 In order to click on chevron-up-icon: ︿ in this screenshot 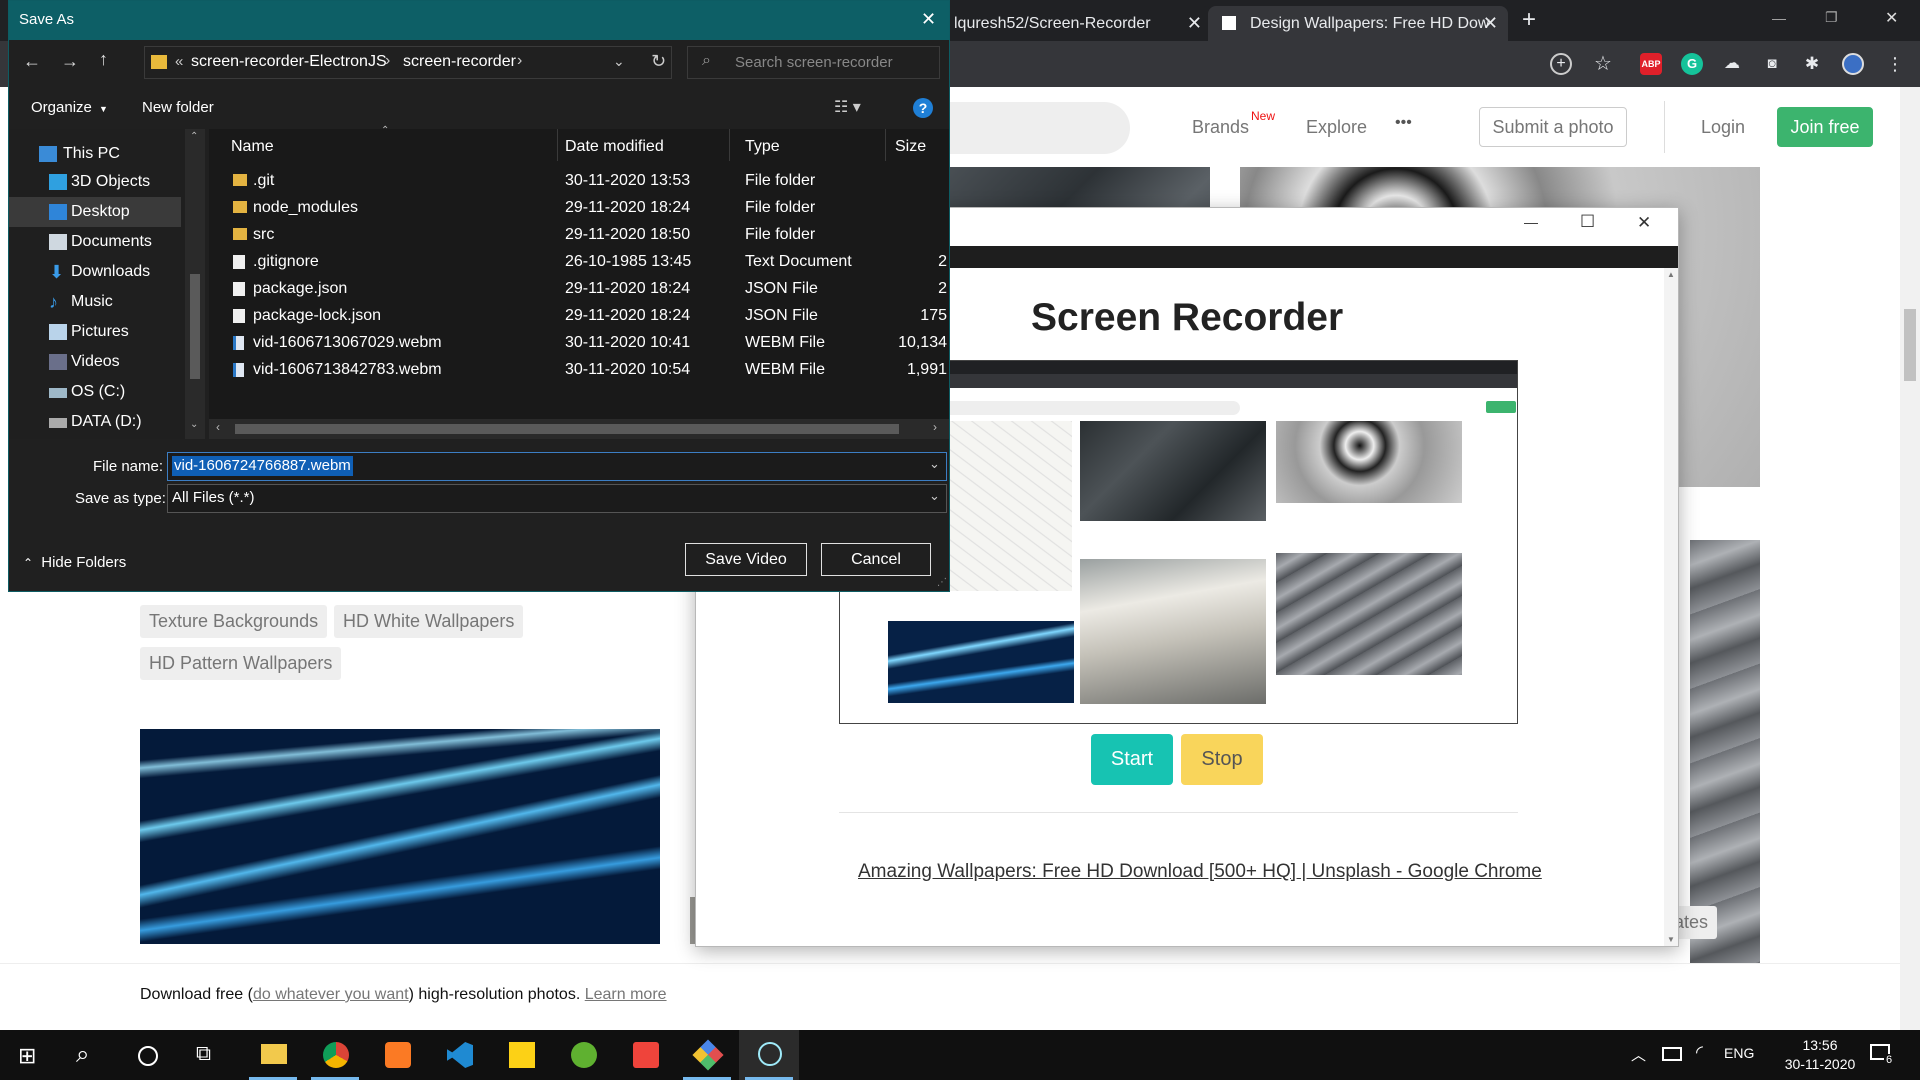, I will do `click(1638, 1054)`.